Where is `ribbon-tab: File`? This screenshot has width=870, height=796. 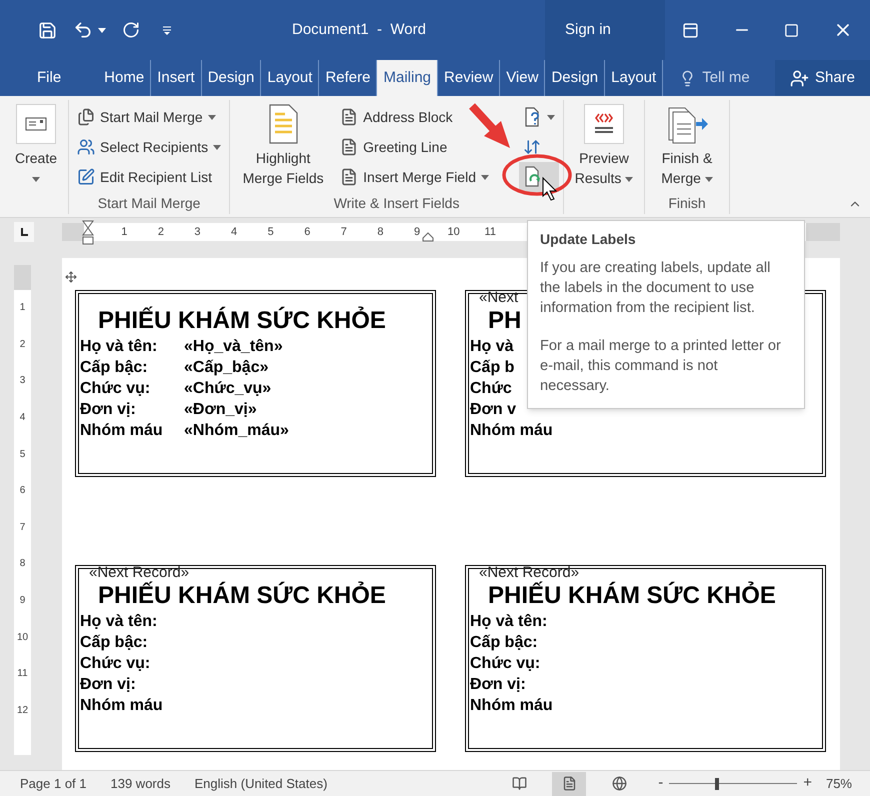 ribbon-tab: File is located at coordinates (49, 78).